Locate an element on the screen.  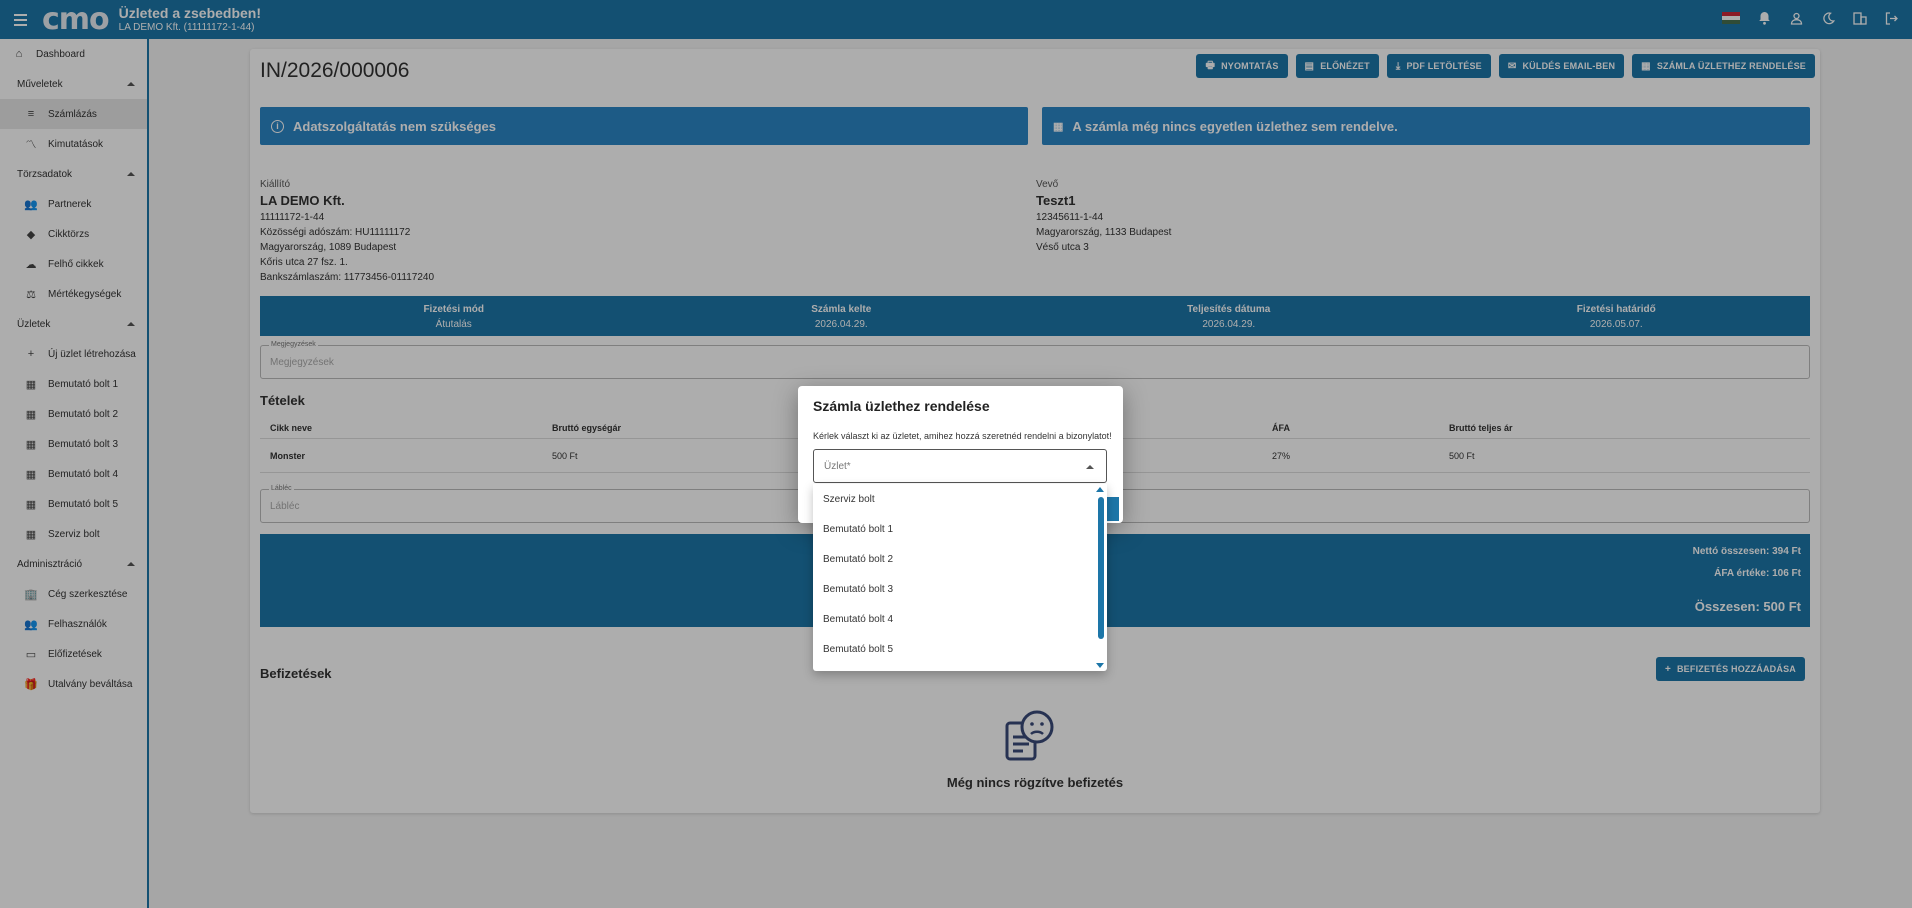
option-szerviz-bolt: Szerviz bolt is located at coordinates (960, 499).